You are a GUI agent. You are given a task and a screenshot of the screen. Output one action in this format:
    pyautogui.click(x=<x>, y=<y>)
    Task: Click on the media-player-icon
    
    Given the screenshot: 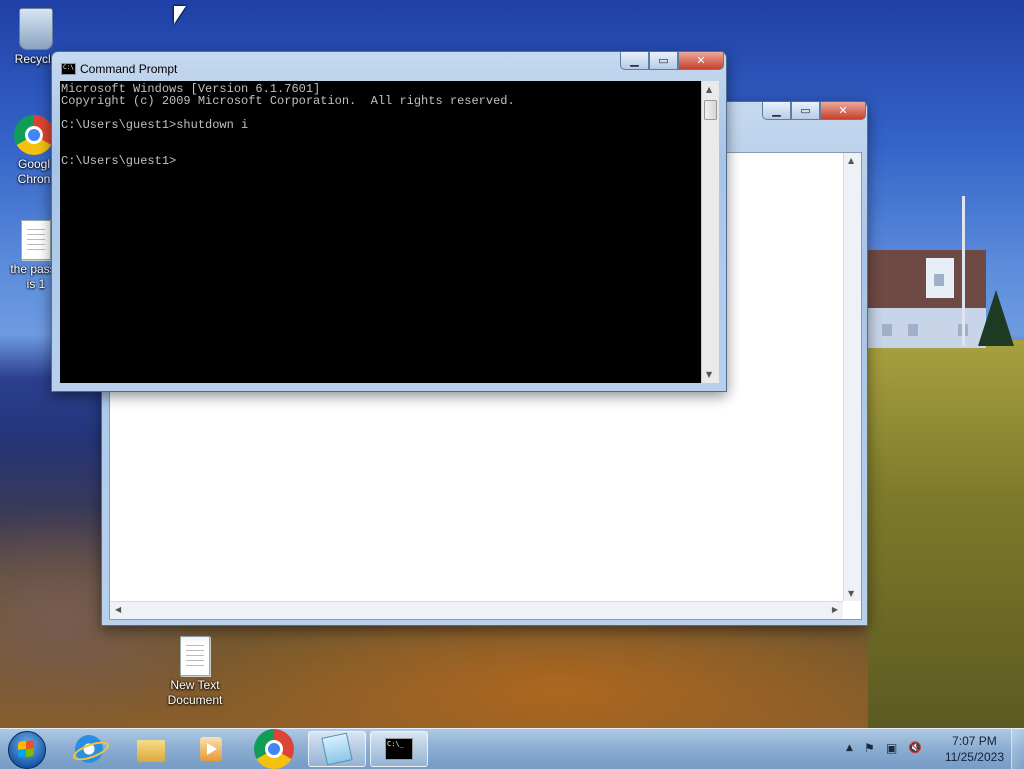 What is the action you would take?
    pyautogui.click(x=211, y=749)
    